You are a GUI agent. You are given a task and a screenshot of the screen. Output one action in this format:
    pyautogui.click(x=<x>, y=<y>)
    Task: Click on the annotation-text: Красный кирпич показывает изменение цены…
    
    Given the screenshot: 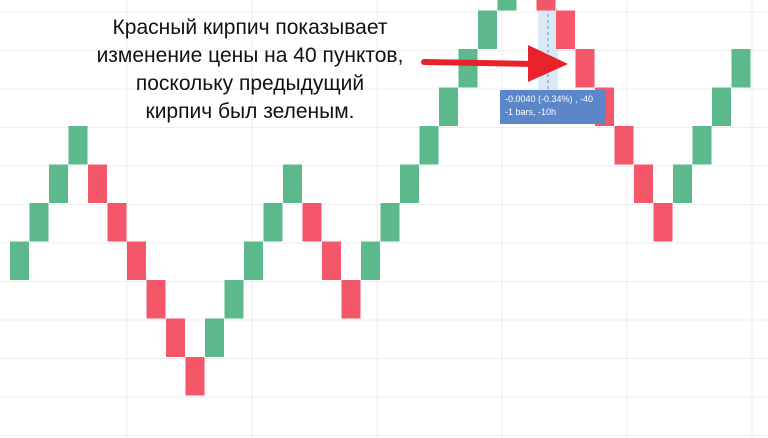 What is the action you would take?
    pyautogui.click(x=250, y=70)
    